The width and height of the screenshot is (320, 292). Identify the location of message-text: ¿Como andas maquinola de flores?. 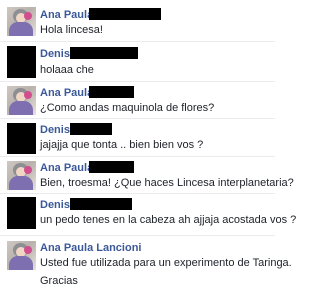
(127, 108).